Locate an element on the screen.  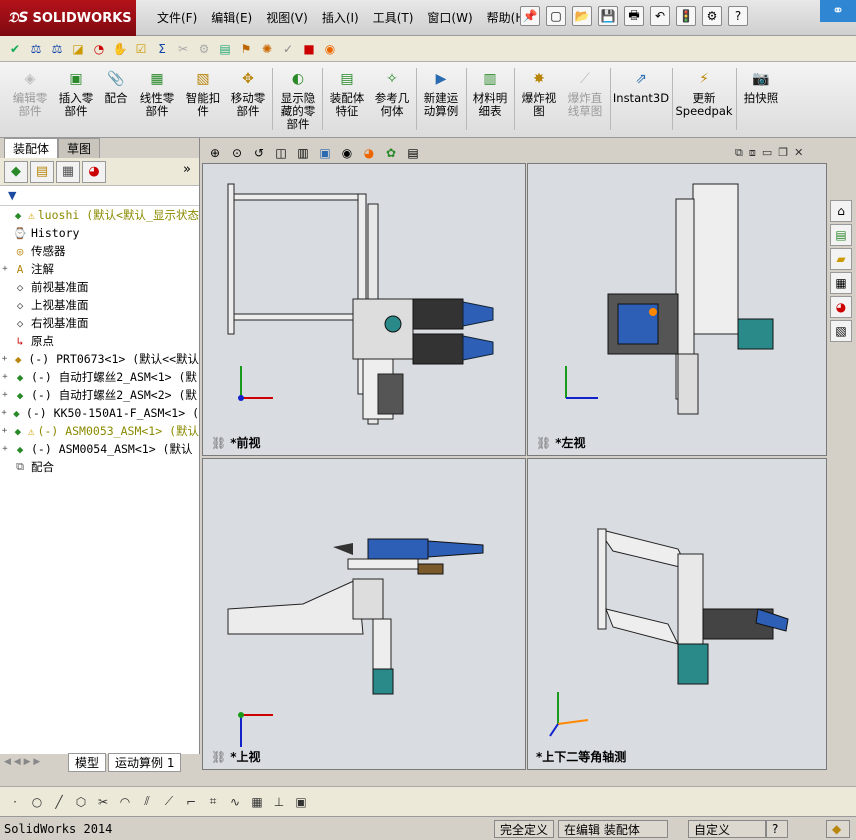
tree-item: ◇ 右视基准面 is located at coordinates (99, 323).